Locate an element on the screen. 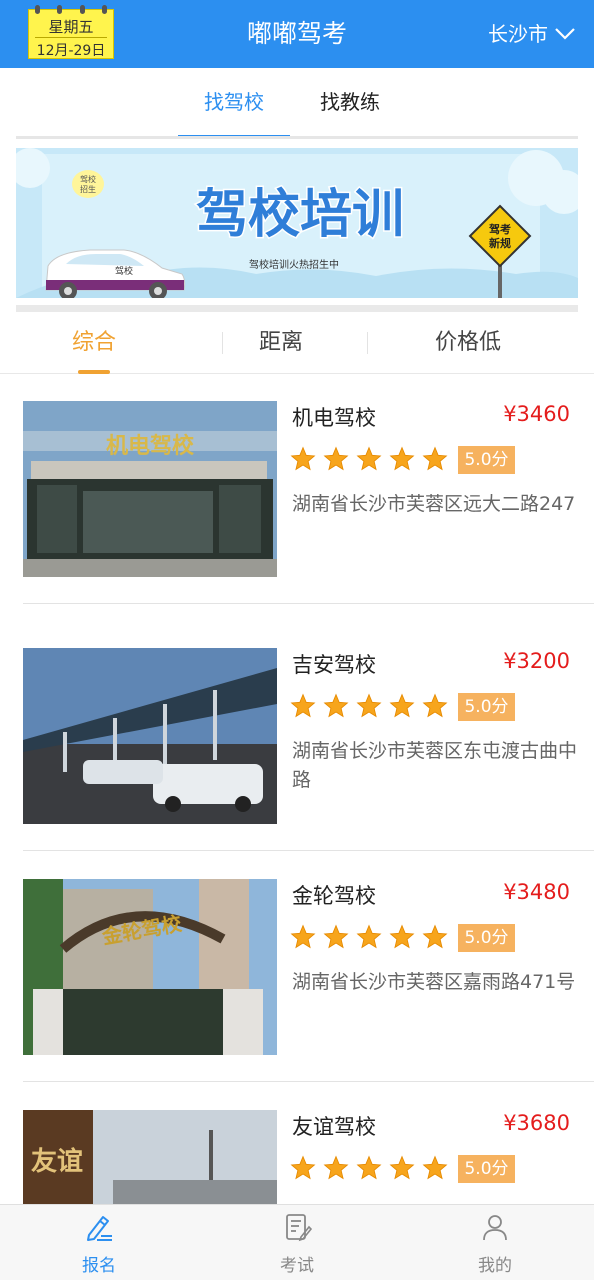  school-name: 机电驾校 is located at coordinates (334, 418).